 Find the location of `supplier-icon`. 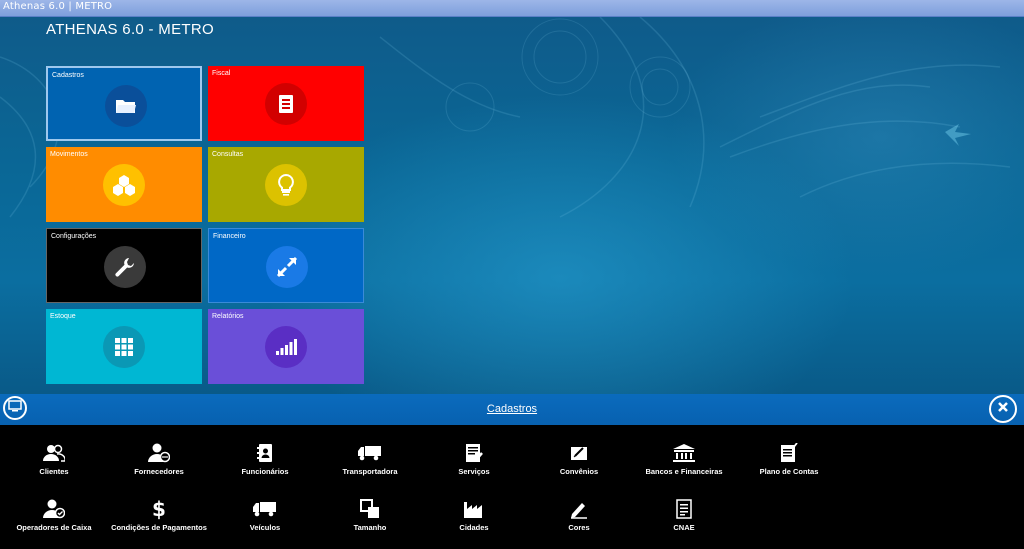

supplier-icon is located at coordinates (159, 453).